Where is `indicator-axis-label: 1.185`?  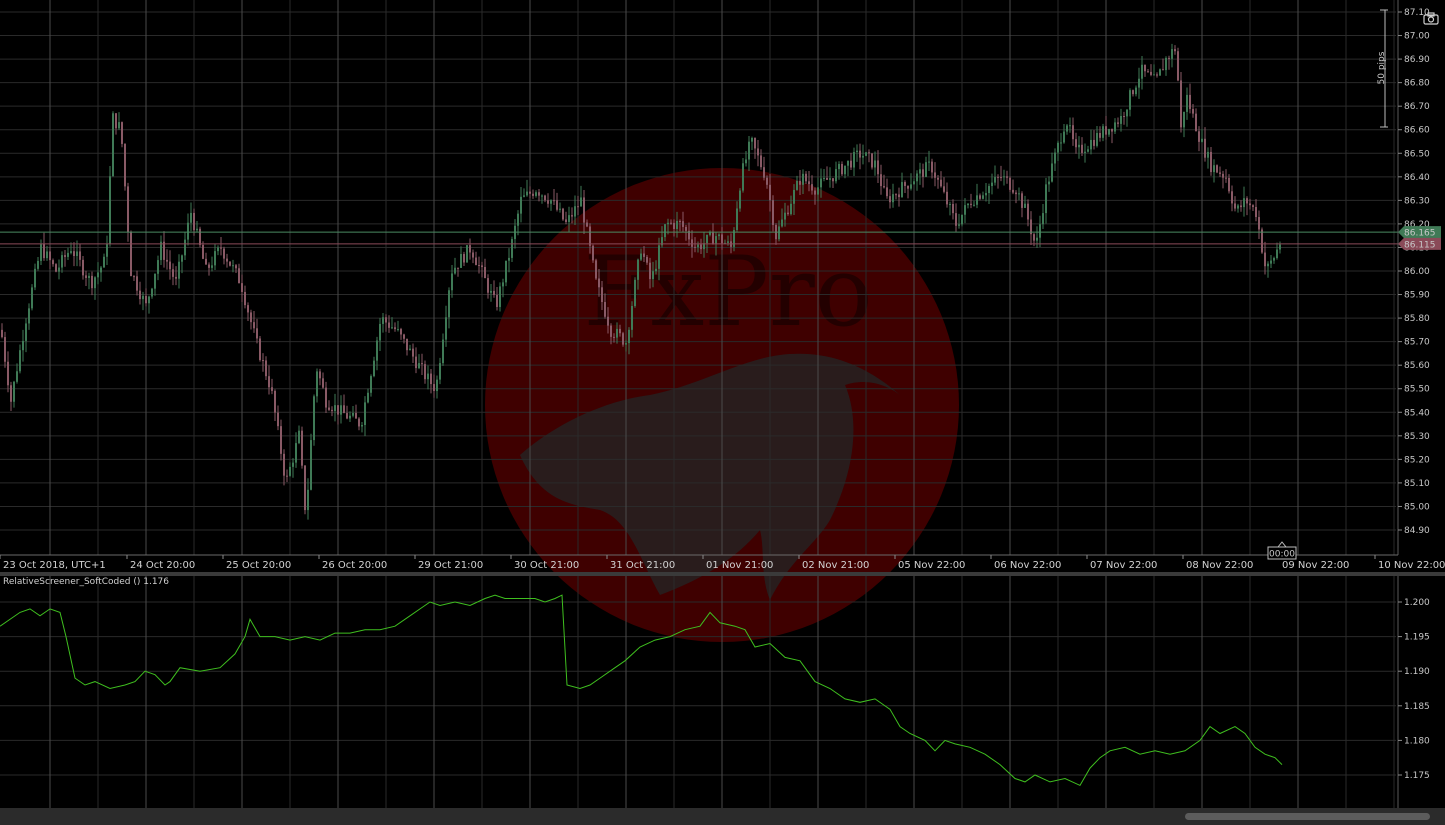 indicator-axis-label: 1.185 is located at coordinates (1417, 707).